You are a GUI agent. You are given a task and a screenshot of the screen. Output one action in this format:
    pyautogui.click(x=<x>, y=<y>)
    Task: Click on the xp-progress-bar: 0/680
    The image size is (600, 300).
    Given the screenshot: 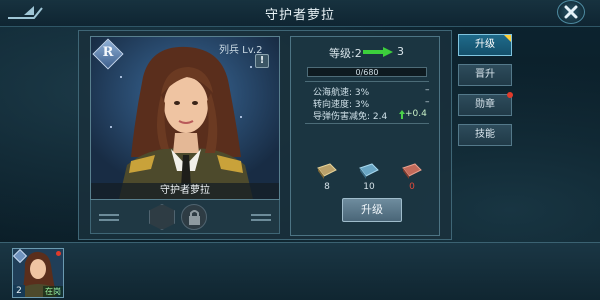 What is the action you would take?
    pyautogui.click(x=367, y=72)
    